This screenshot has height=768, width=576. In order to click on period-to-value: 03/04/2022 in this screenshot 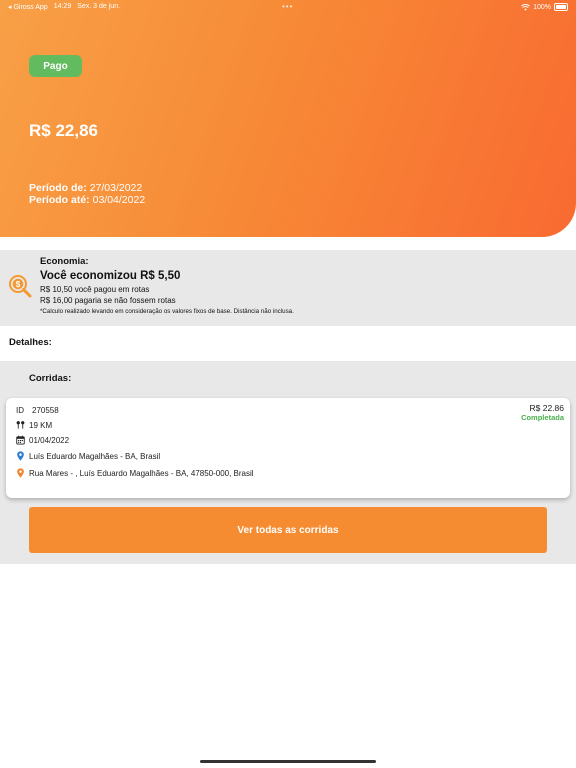, I will do `click(119, 200)`.